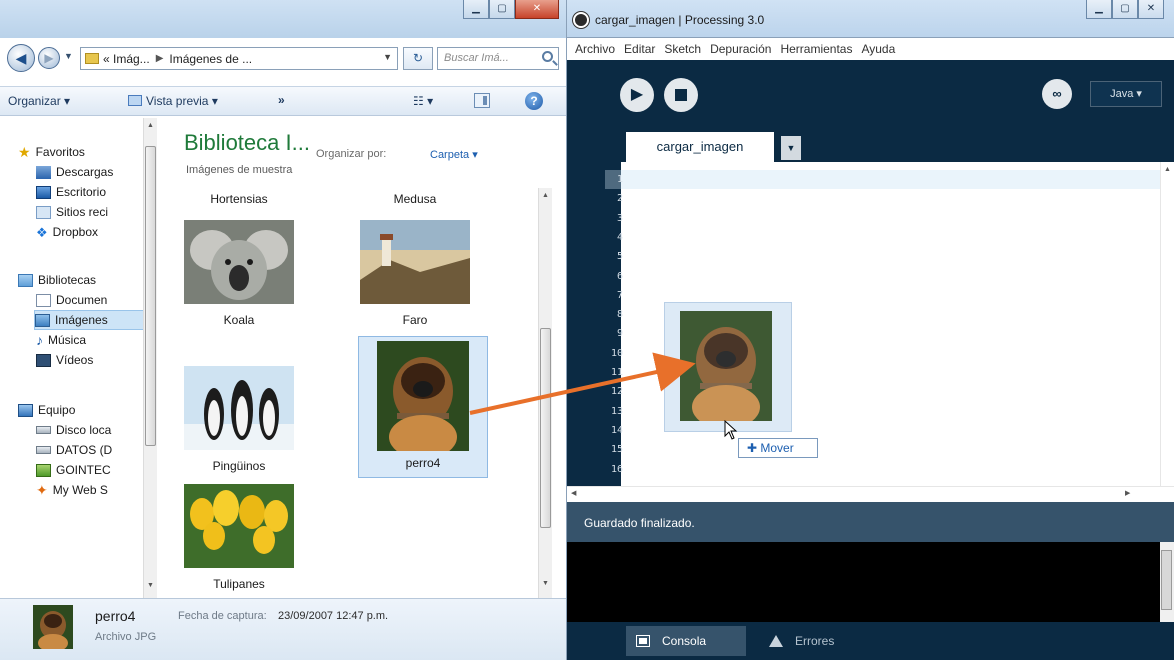 Image resolution: width=1174 pixels, height=660 pixels. Describe the element at coordinates (90, 320) in the screenshot. I see `nav-item-images: Imágenes` at that location.